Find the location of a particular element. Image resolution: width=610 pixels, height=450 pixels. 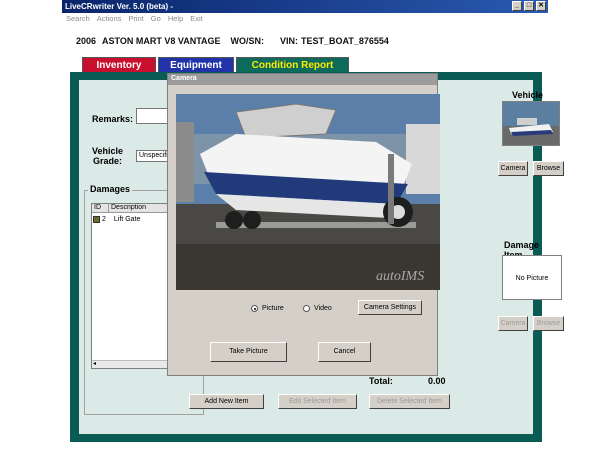

menu-actions: Actions is located at coordinates (109, 19).